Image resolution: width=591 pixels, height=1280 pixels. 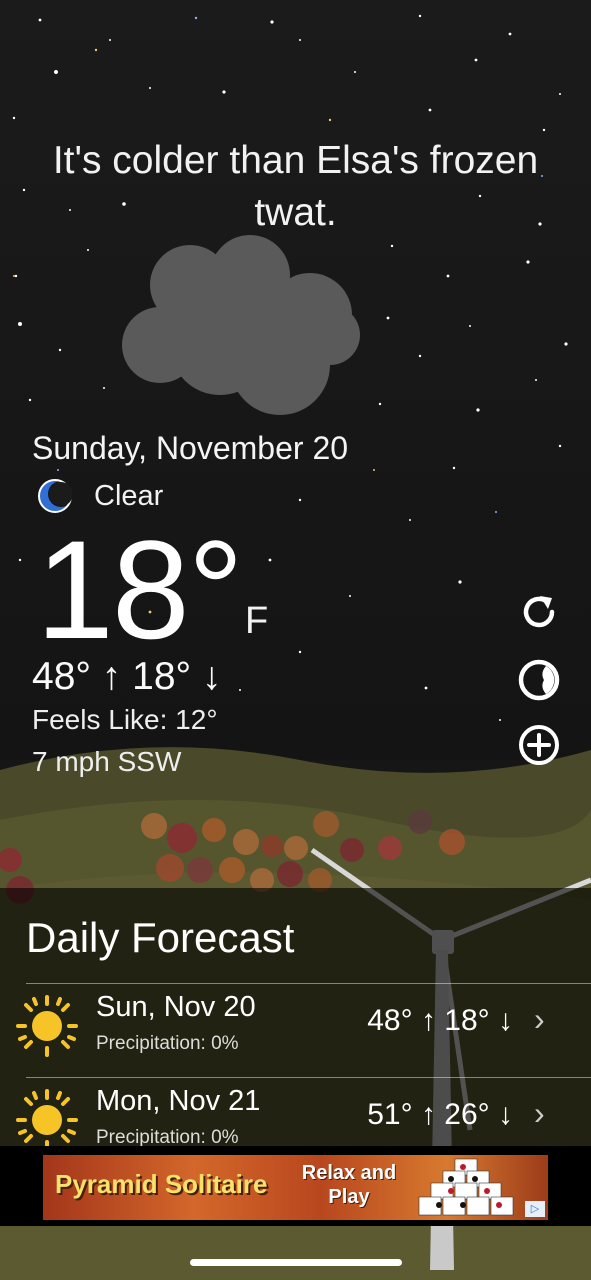 What do you see at coordinates (178, 1101) in the screenshot?
I see `forecast-day: Mon, Nov 21` at bounding box center [178, 1101].